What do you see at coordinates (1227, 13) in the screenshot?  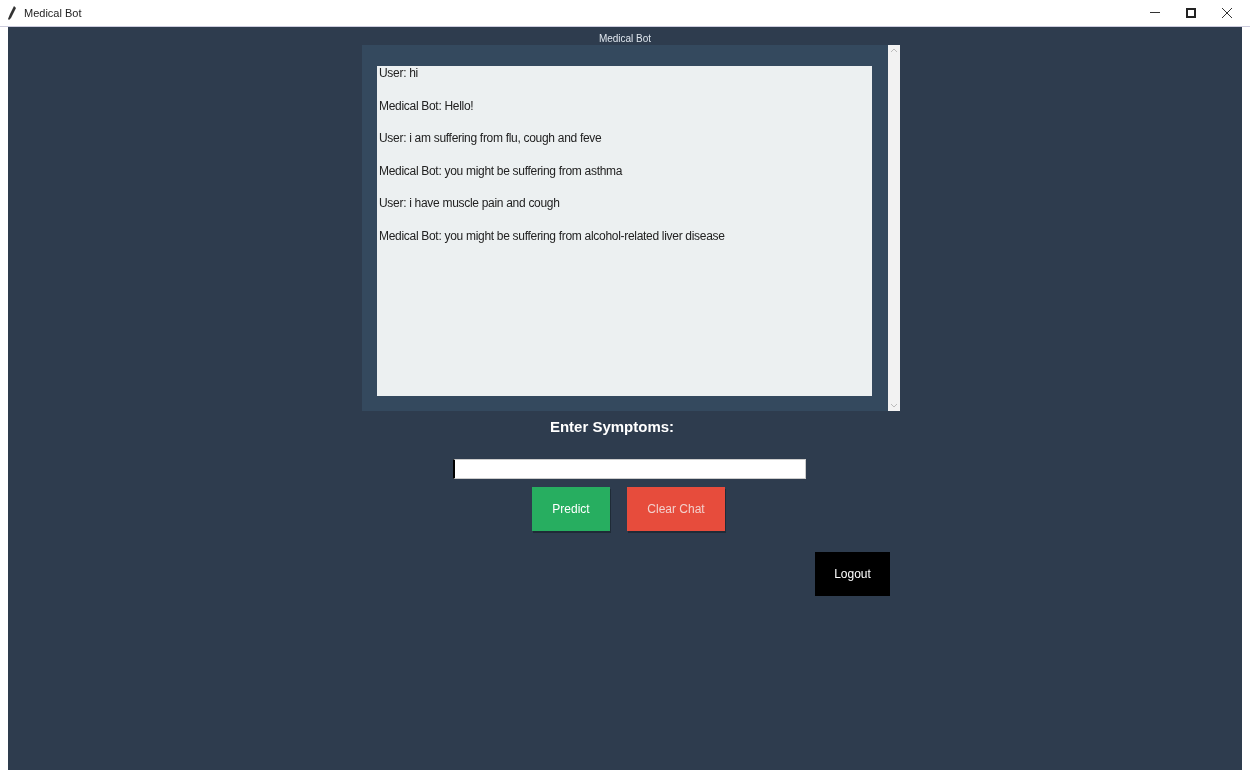 I see `close-icon` at bounding box center [1227, 13].